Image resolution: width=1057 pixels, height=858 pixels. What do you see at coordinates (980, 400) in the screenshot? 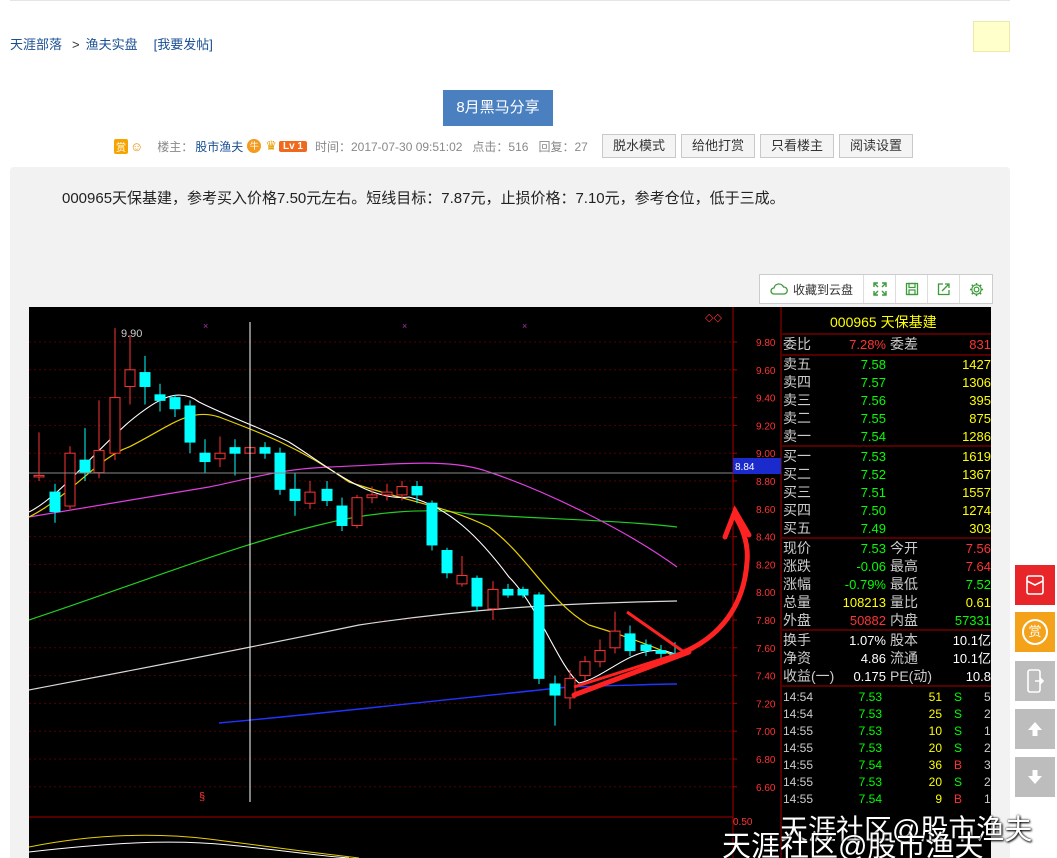
I see `order-volume: 395` at bounding box center [980, 400].